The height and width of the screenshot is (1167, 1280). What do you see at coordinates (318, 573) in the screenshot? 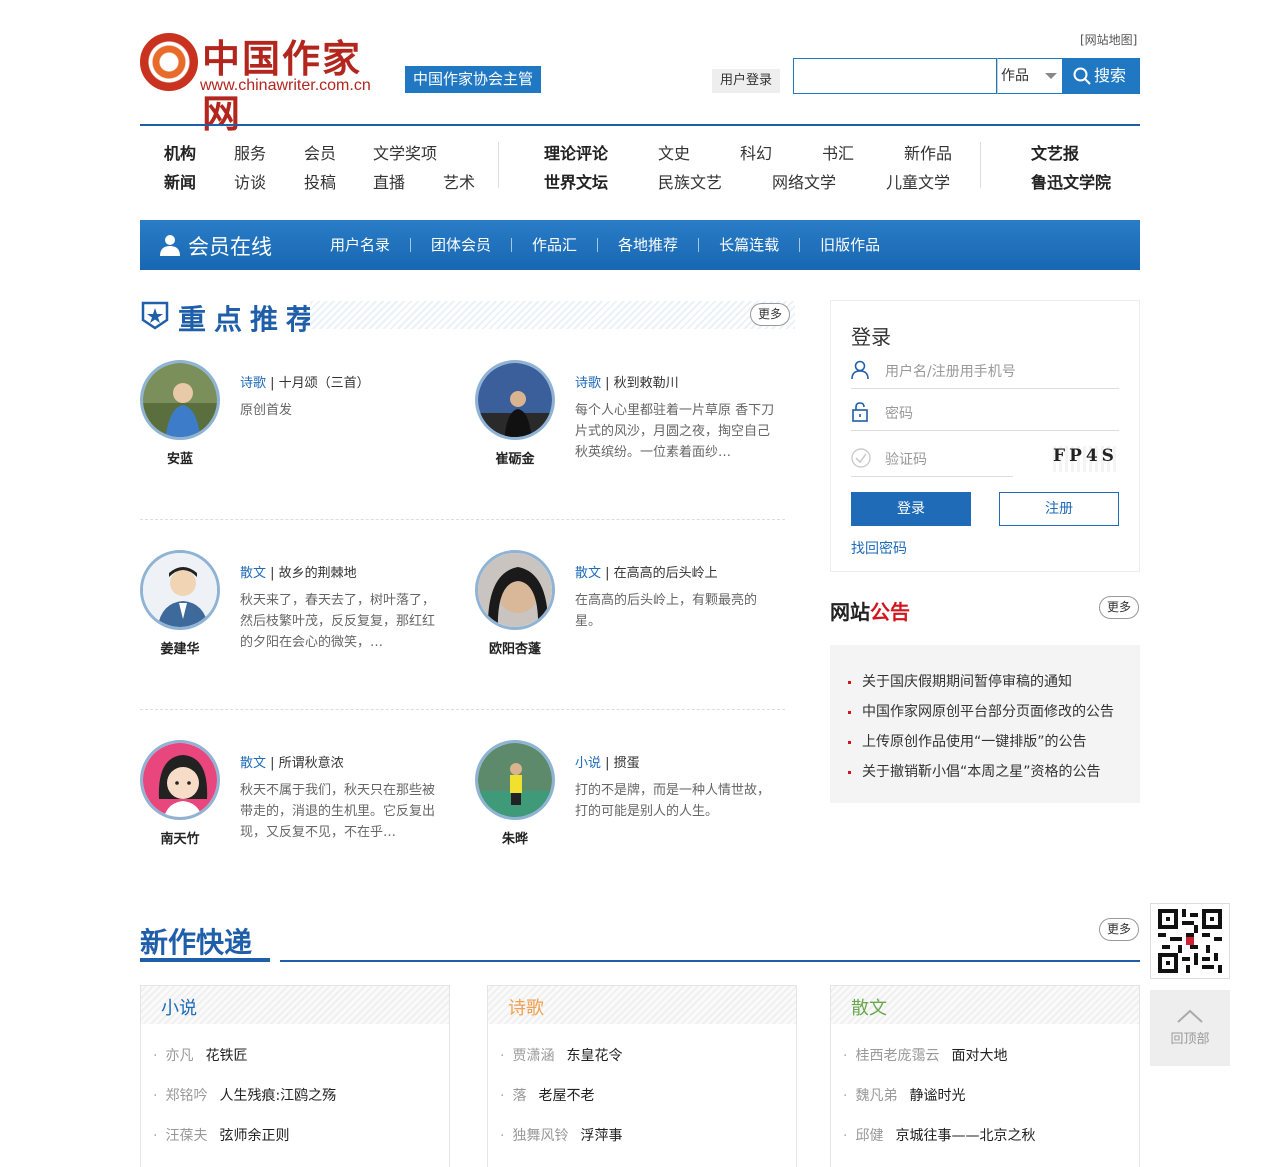
I see `work-title: 故乡的荆棘地` at bounding box center [318, 573].